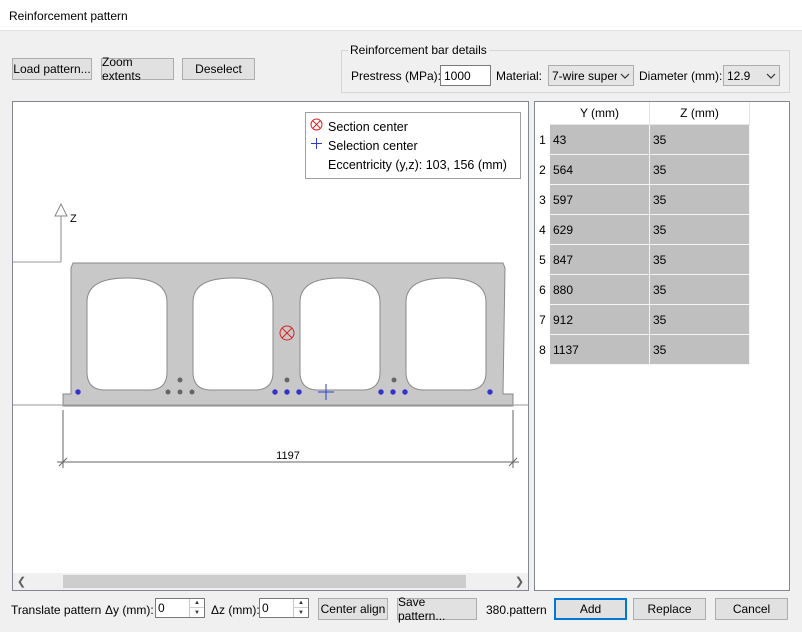 The width and height of the screenshot is (802, 632). What do you see at coordinates (264, 581) in the screenshot?
I see `scroll-thumb` at bounding box center [264, 581].